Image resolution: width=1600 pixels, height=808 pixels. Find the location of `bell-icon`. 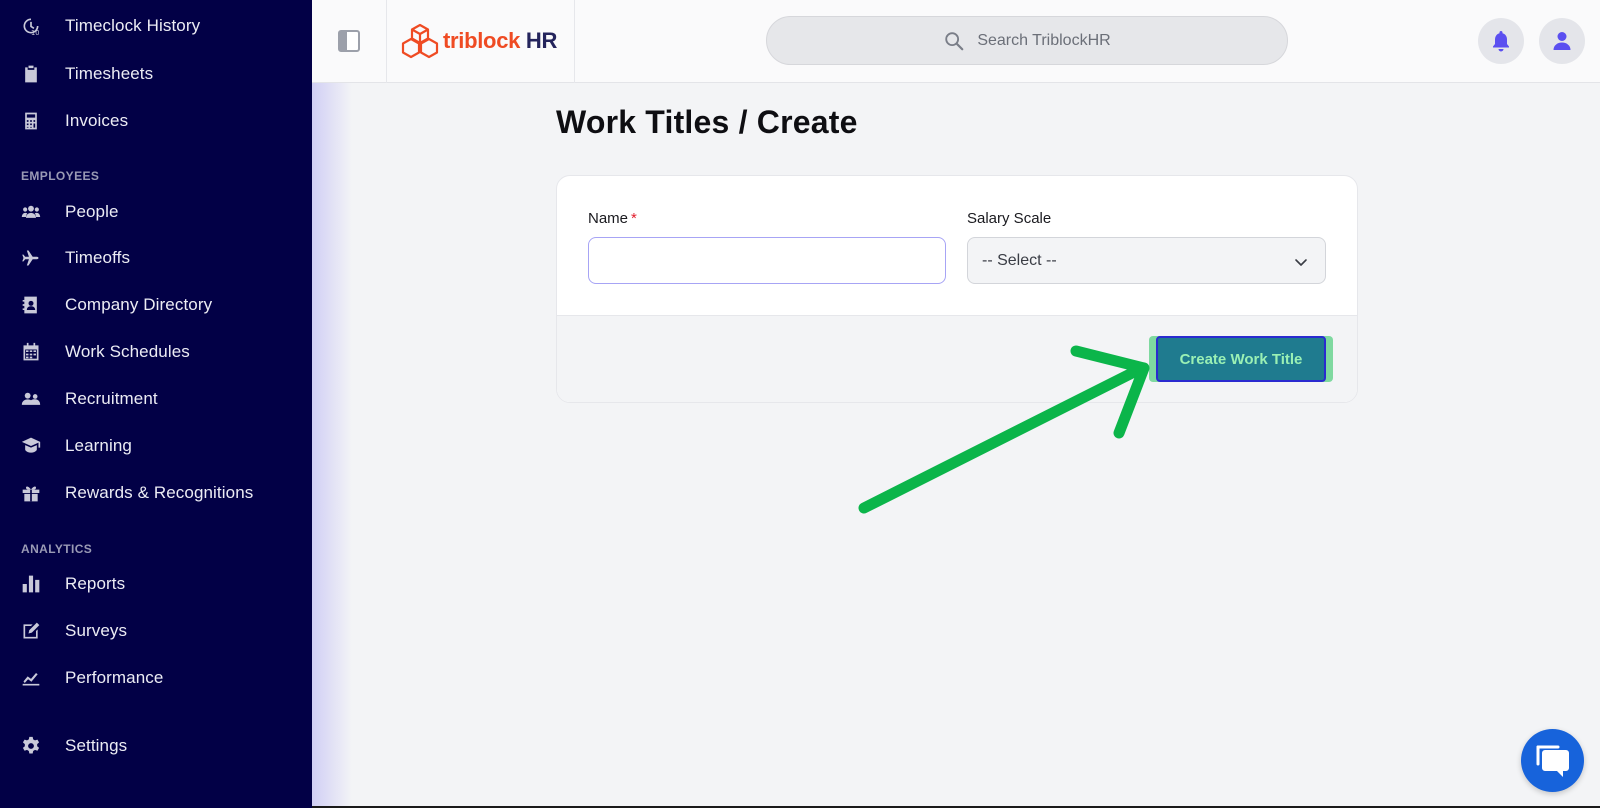

bell-icon is located at coordinates (1501, 41).